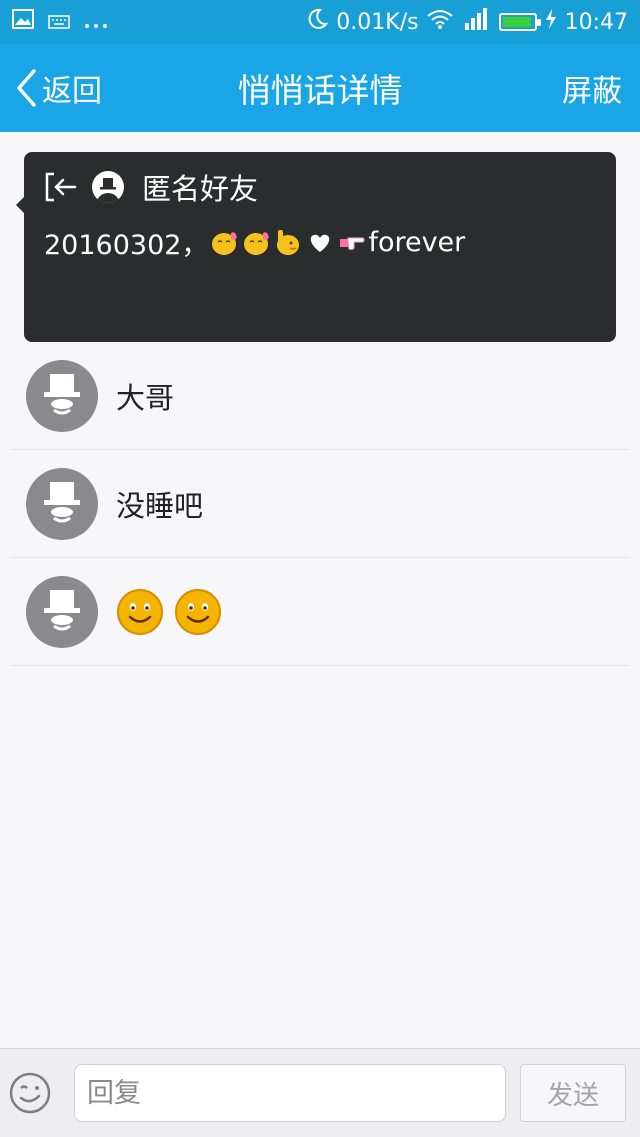  Describe the element at coordinates (377, 22) in the screenshot. I see `network-speed: 0.01K/s` at that location.